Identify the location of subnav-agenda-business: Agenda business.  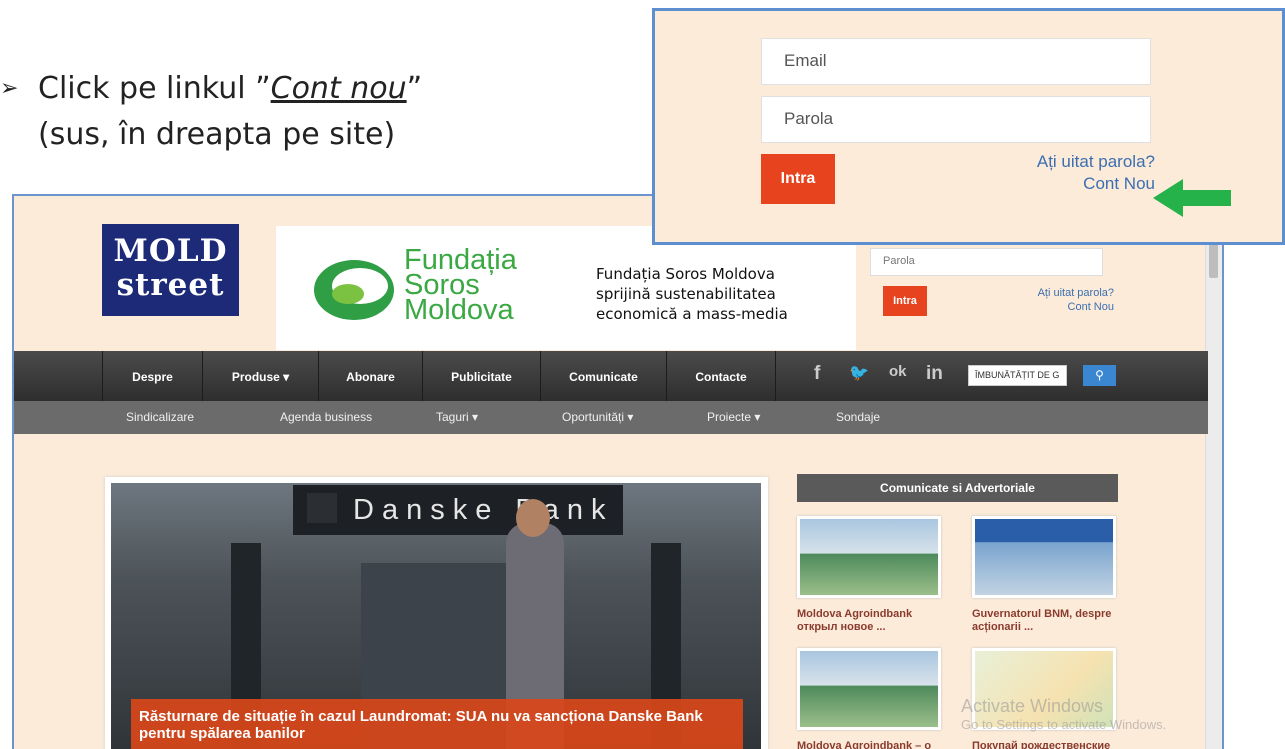
(326, 417).